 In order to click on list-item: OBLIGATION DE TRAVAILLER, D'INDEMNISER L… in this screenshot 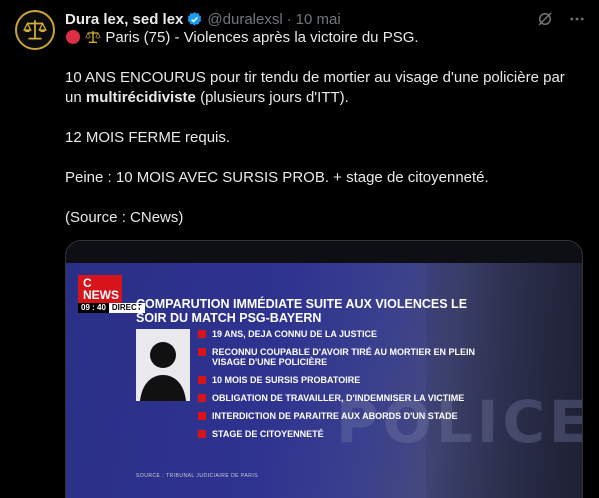, I will do `click(338, 398)`.